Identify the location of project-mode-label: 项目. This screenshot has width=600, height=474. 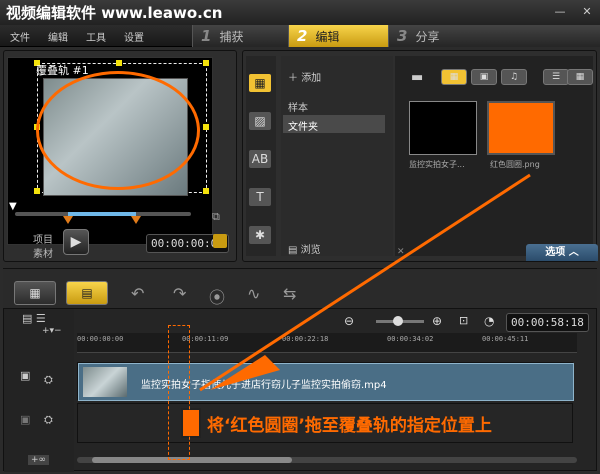
(43, 238).